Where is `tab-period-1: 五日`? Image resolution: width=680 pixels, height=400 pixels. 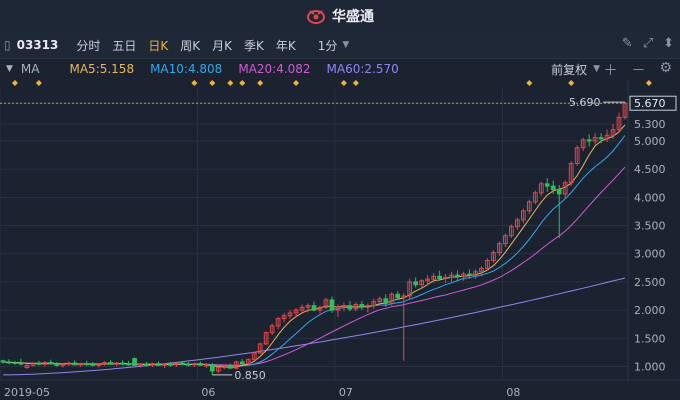
tab-period-1: 五日 is located at coordinates (124, 45).